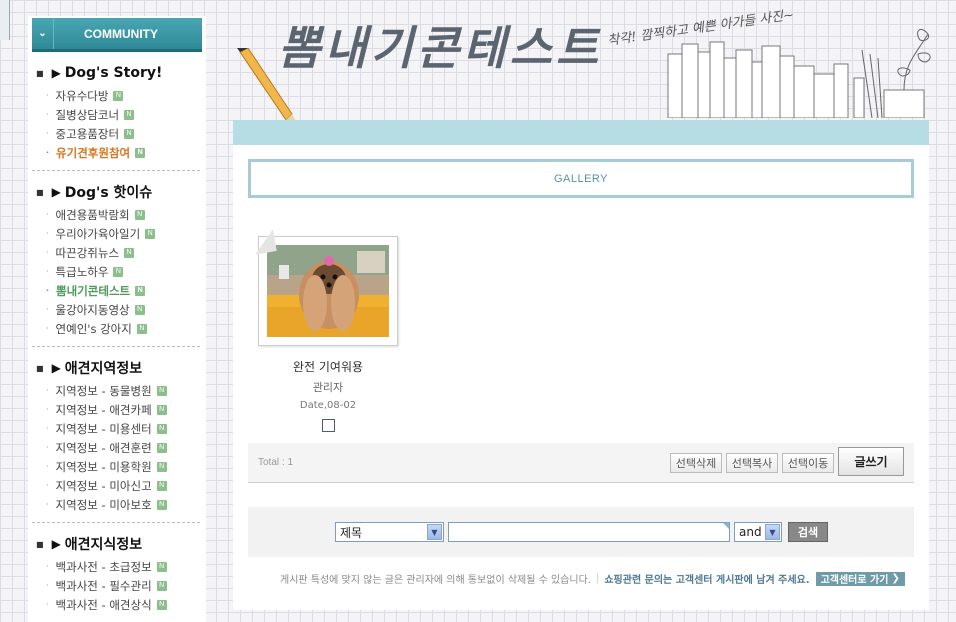 The height and width of the screenshot is (622, 956). I want to click on sidebar-item: · 백과사전 - 필수관리 N, so click(116, 585).